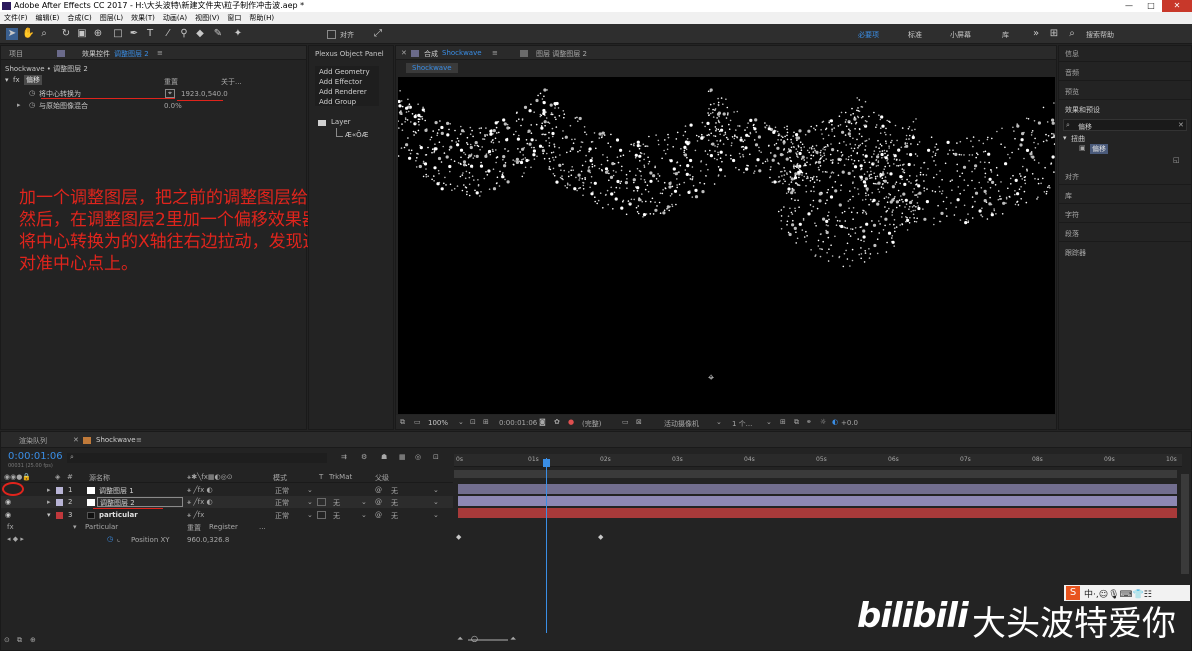  Describe the element at coordinates (518, 423) in the screenshot. I see `viewer-timecode: 0:00:01:06` at that location.